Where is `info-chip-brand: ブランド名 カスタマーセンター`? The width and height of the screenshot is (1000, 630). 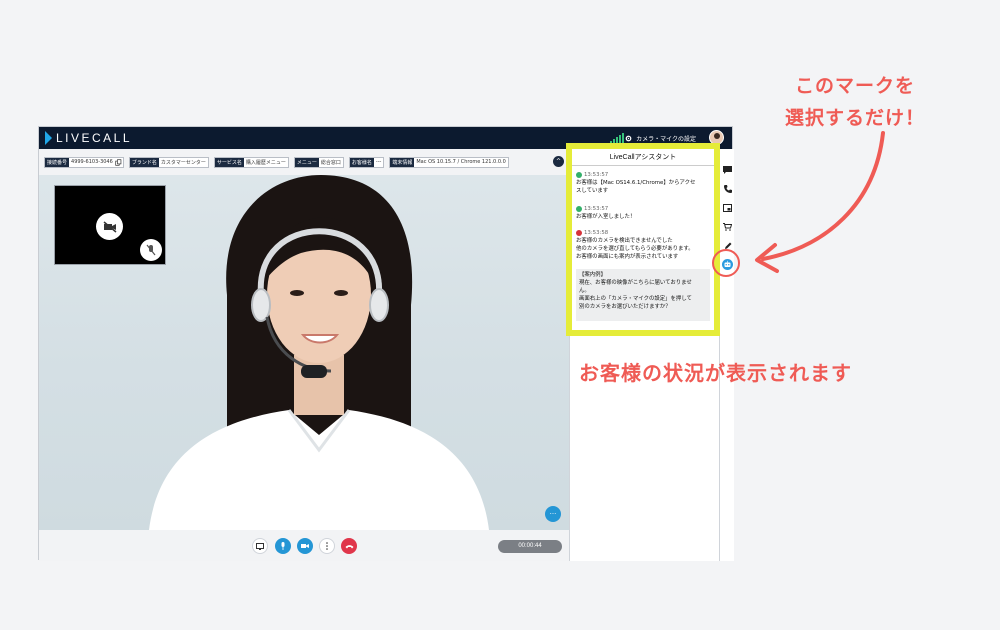
info-chip-brand: ブランド名 カスタマーセンター is located at coordinates (168, 162).